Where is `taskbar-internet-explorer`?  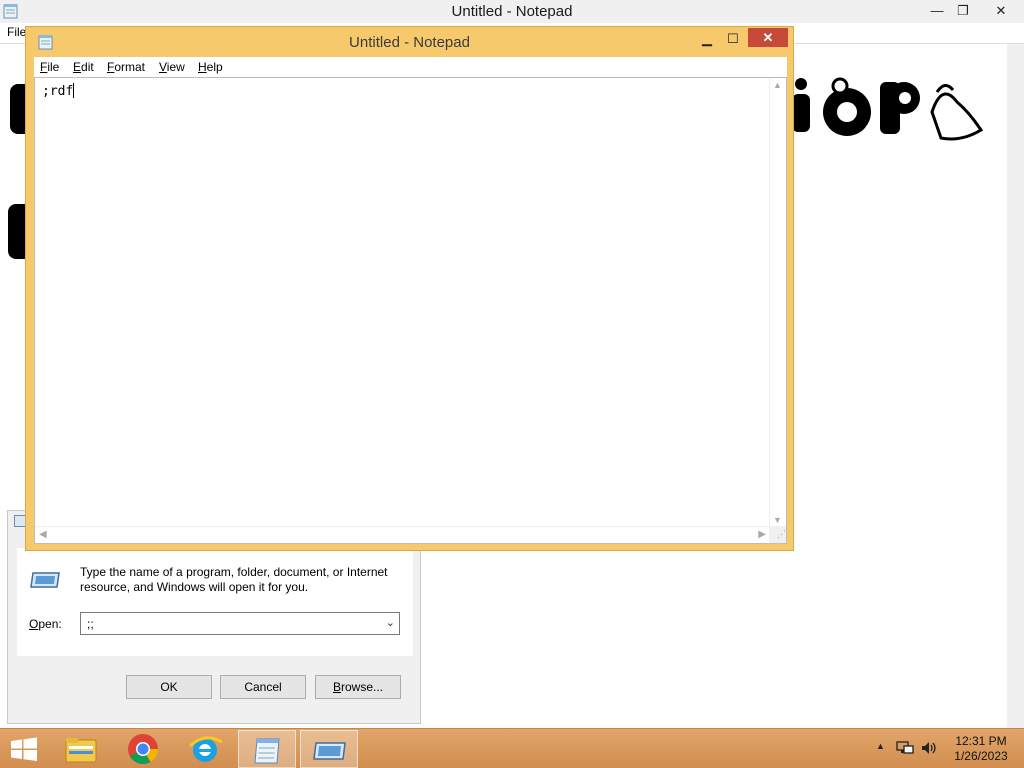
taskbar-internet-explorer is located at coordinates (205, 749).